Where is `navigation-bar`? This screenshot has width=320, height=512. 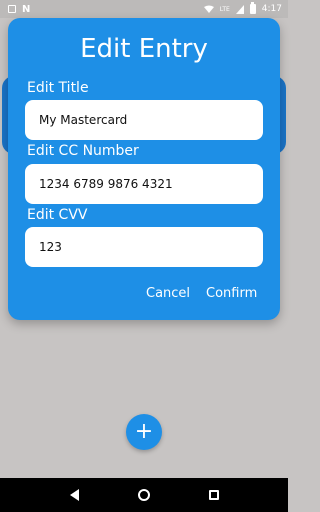
navigation-bar is located at coordinates (144, 495).